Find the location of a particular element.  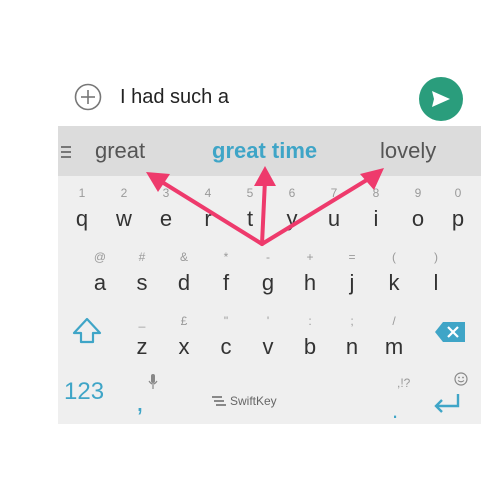

key-hint: ( is located at coordinates (394, 257).